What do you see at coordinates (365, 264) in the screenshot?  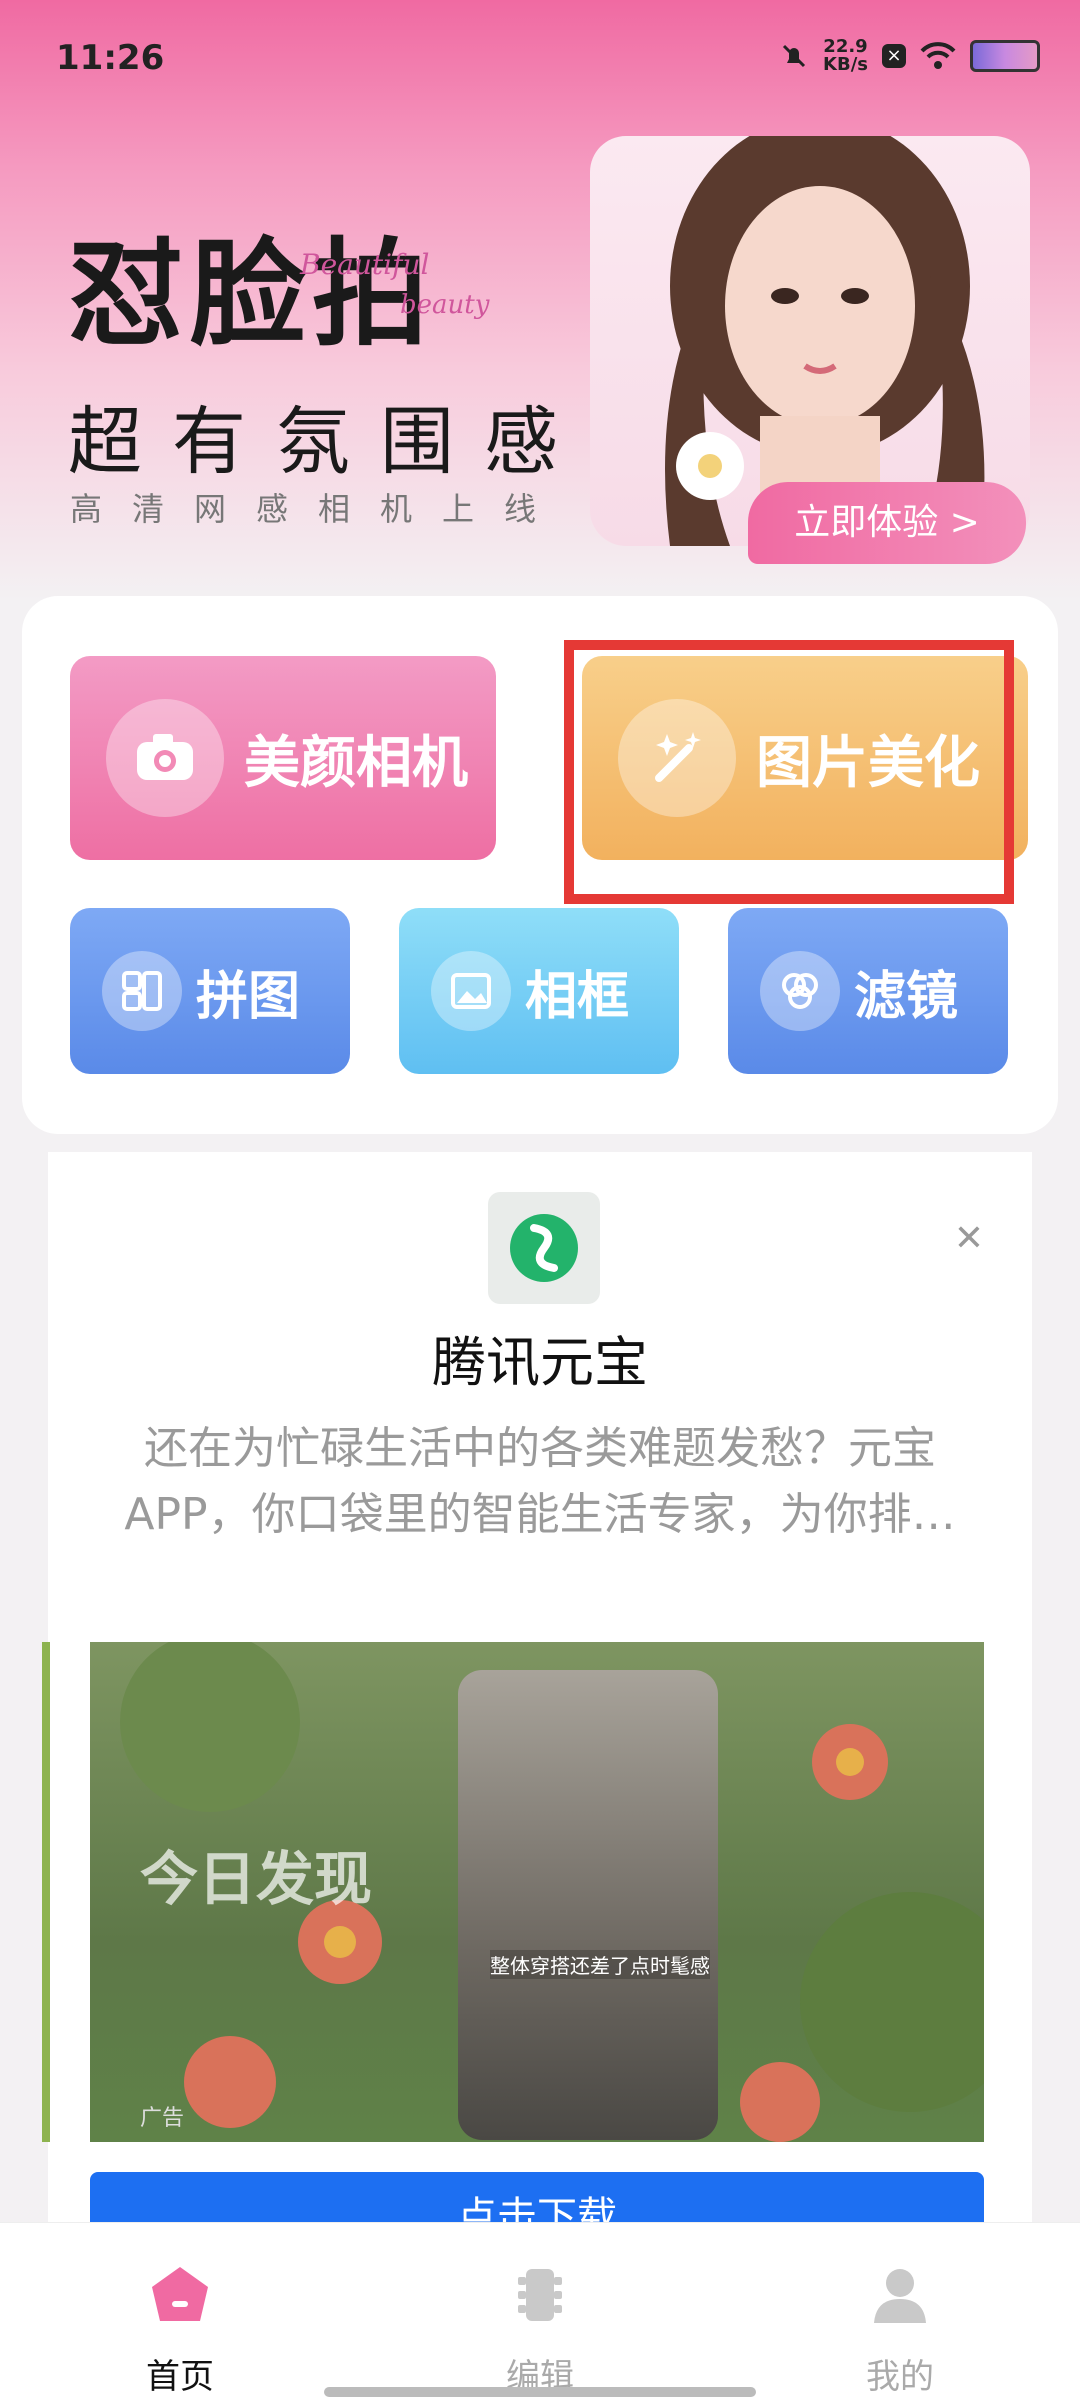 I see `hero-script-text: Beautiful` at bounding box center [365, 264].